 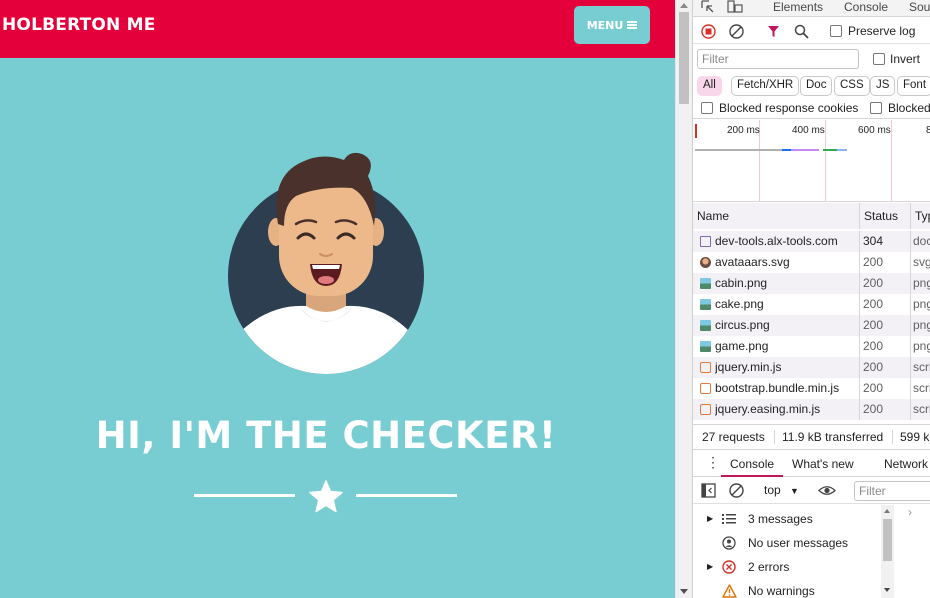 I want to click on summary-resources: 599 k, so click(x=915, y=437).